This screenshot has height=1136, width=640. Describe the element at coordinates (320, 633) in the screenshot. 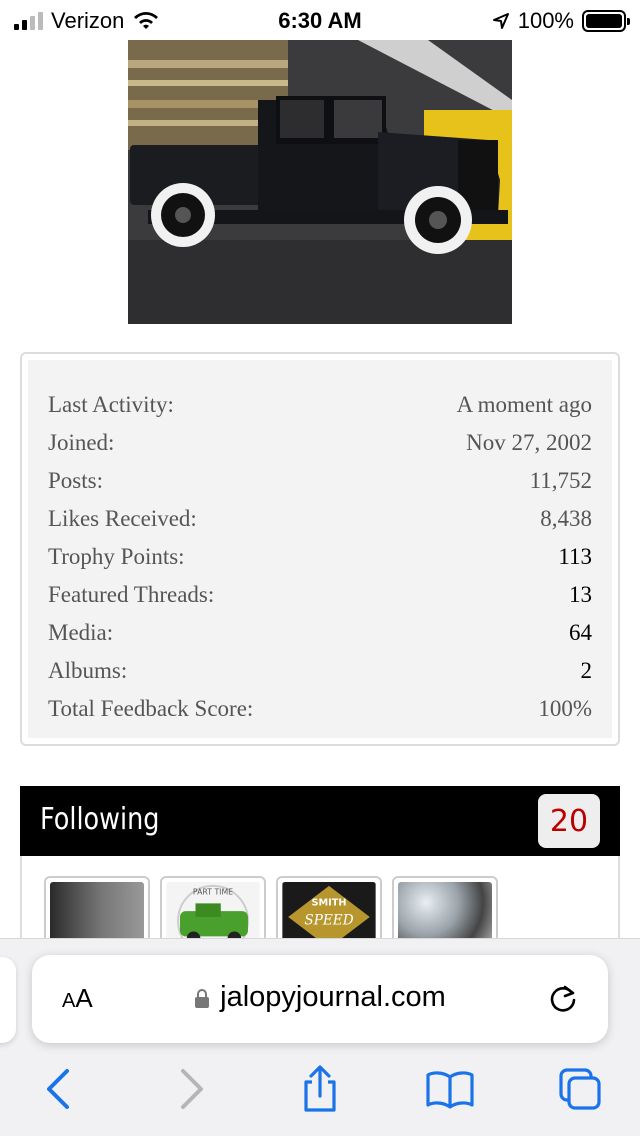

I see `stat-media: Media: 64` at that location.